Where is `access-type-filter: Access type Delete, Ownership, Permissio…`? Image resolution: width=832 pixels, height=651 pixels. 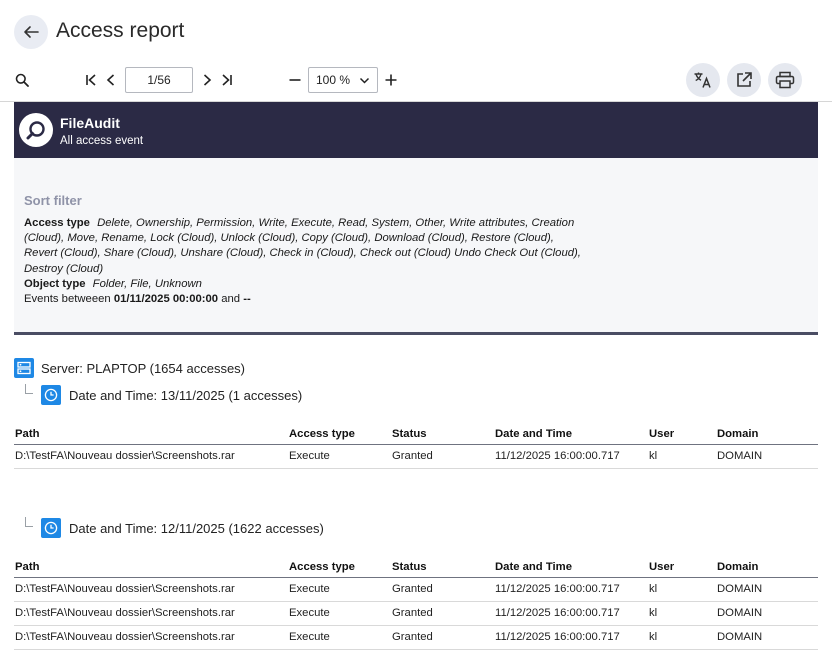
access-type-filter: Access type Delete, Ownership, Permissio… is located at coordinates (304, 246).